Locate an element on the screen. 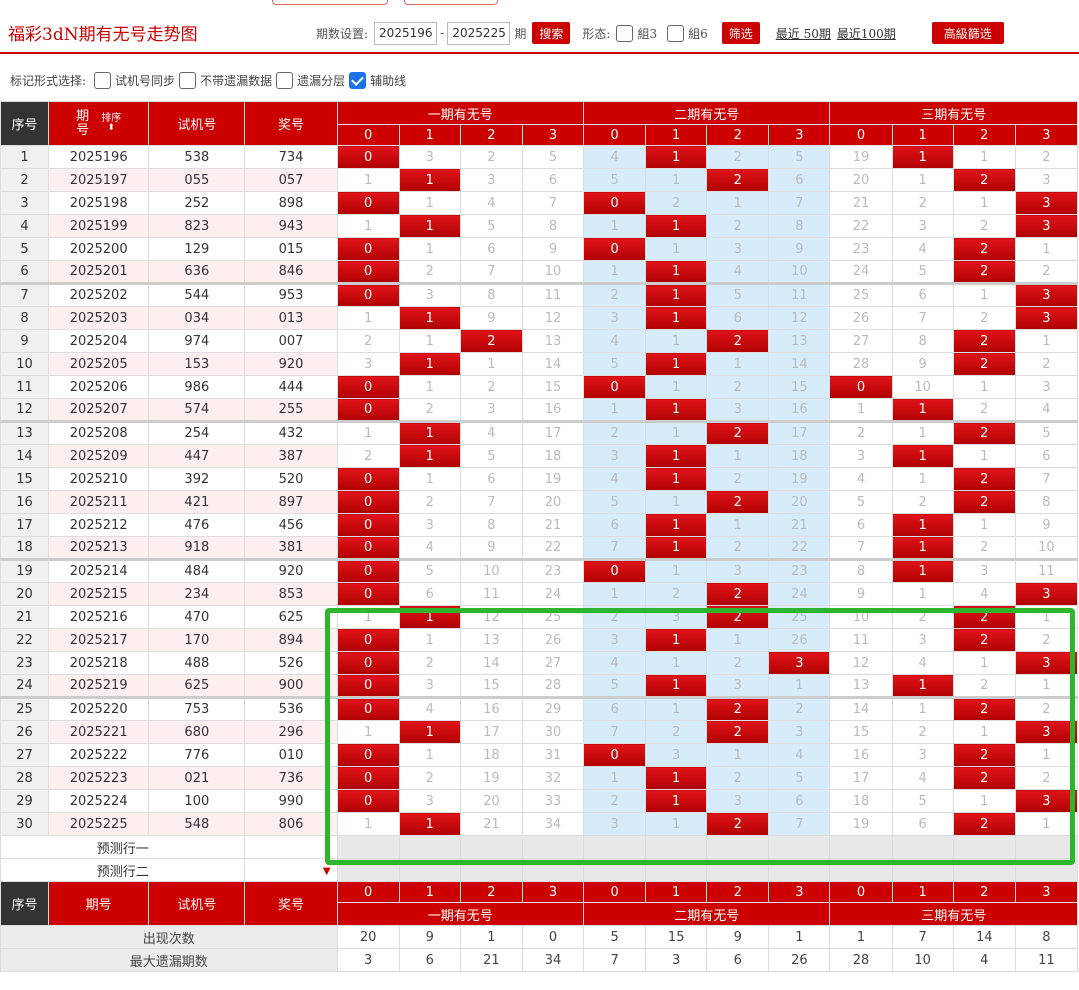  group6-checkbox is located at coordinates (676, 33).